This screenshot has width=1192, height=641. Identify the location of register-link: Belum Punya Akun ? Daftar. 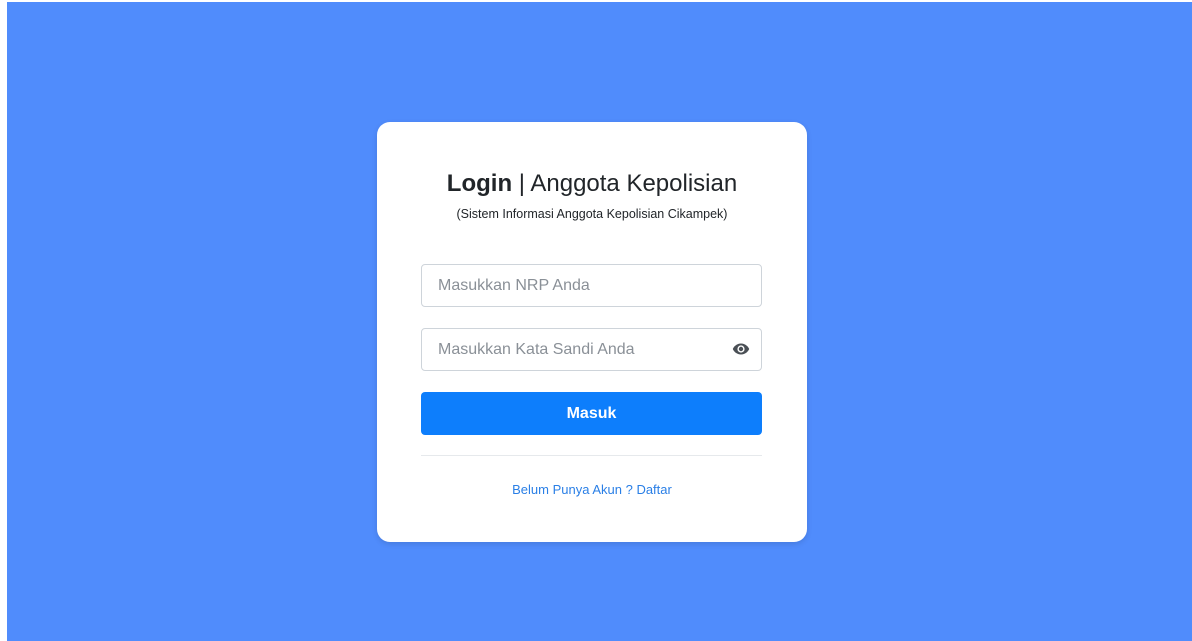
(592, 489).